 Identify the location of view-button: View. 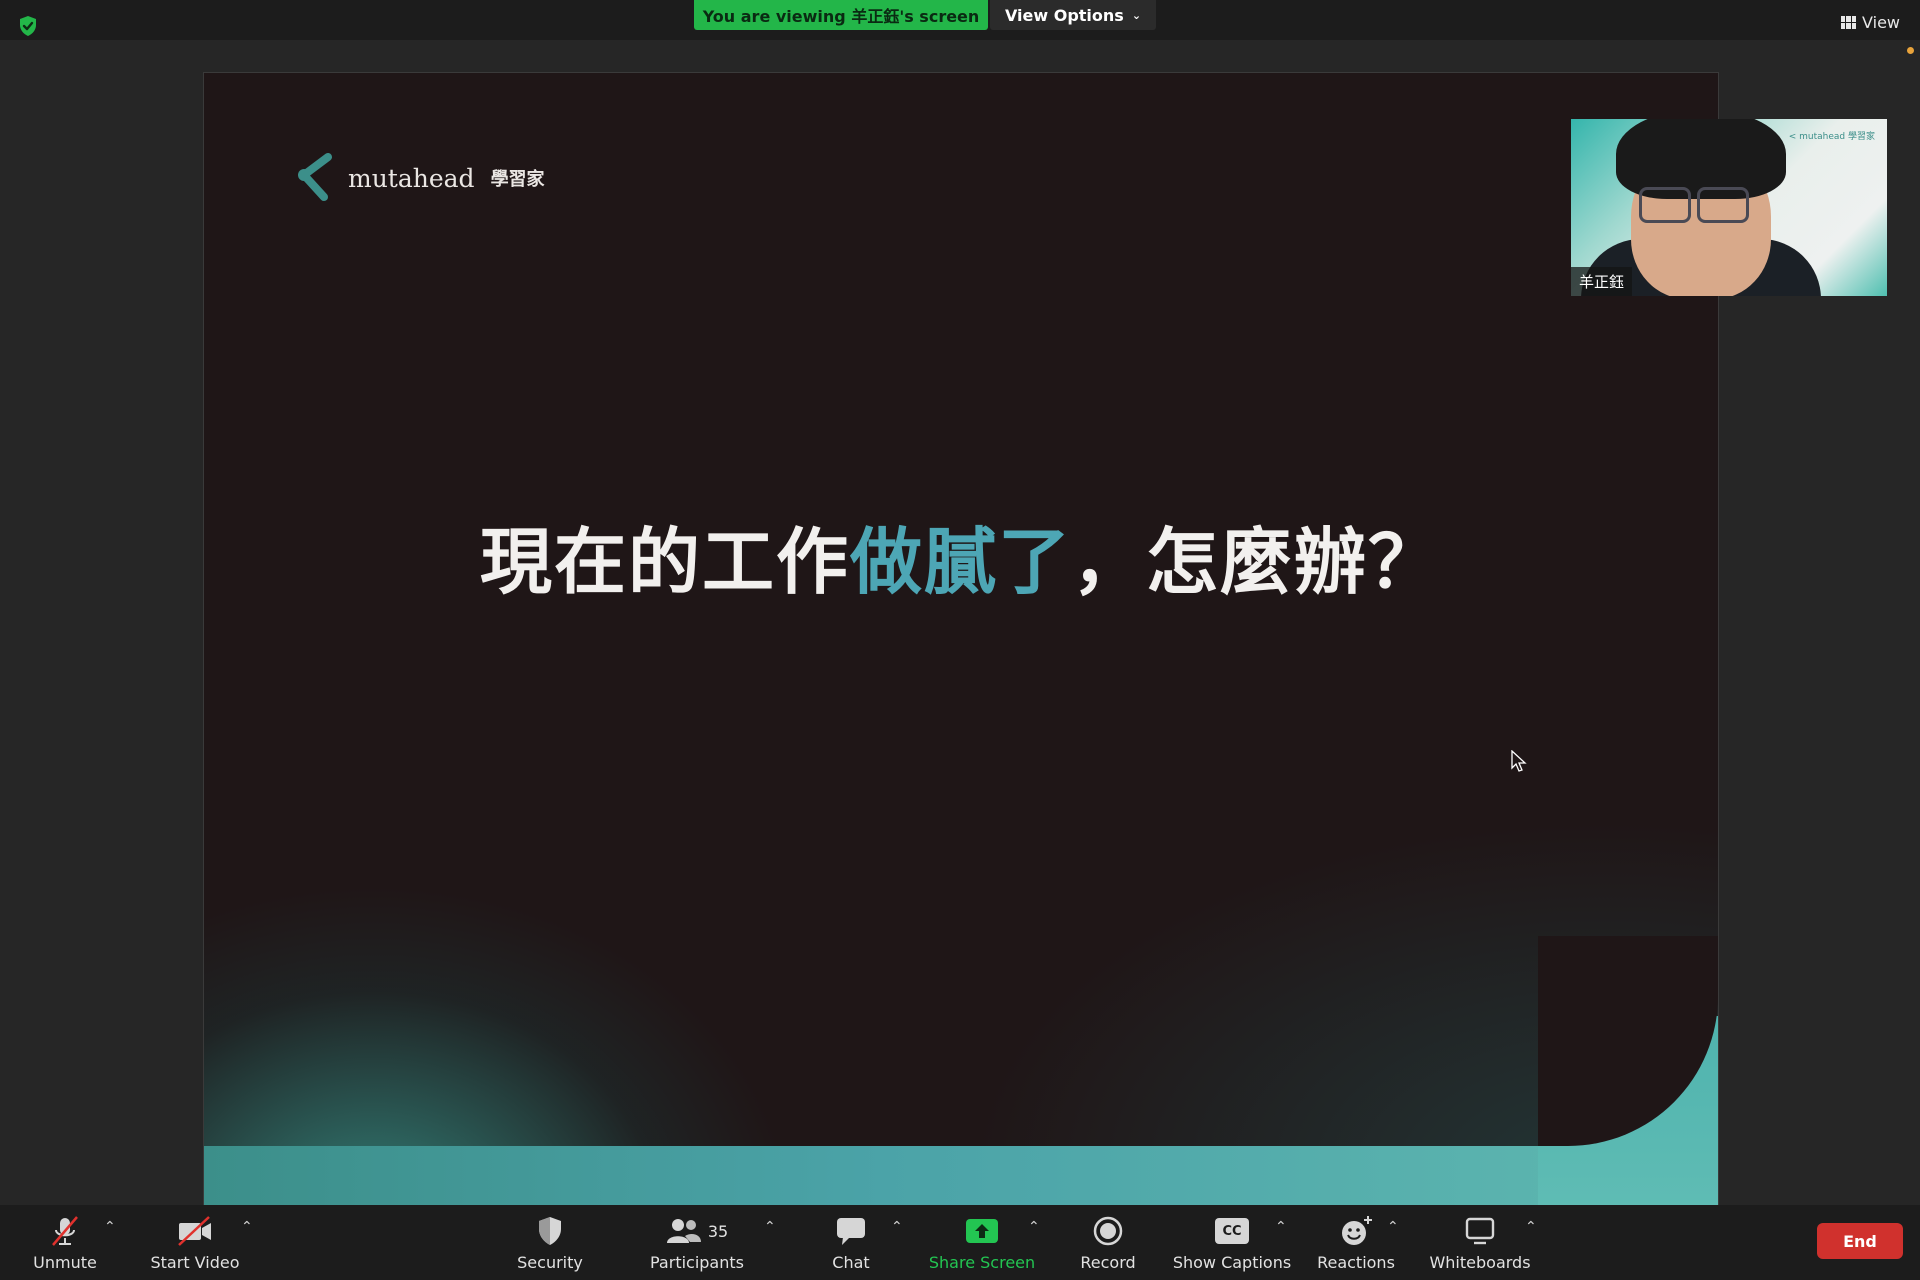
(1870, 22).